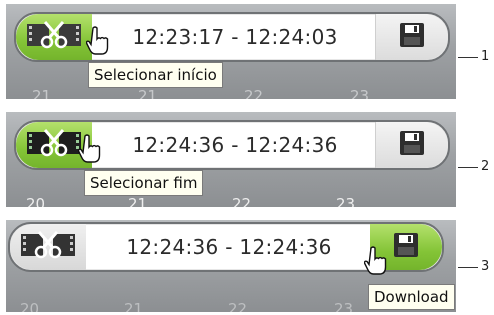 The width and height of the screenshot is (494, 315). What do you see at coordinates (155, 75) in the screenshot?
I see `tooltip-select-start: Selecionar início` at bounding box center [155, 75].